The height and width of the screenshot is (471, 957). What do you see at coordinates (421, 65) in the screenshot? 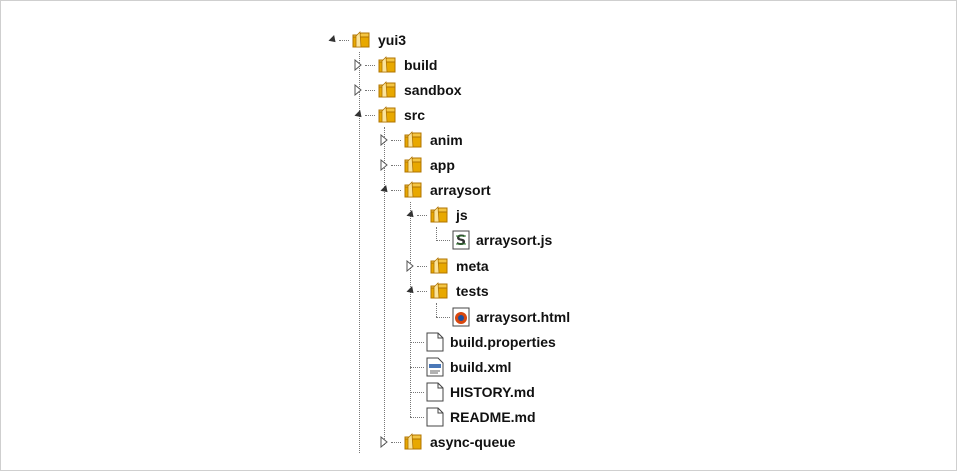
I see `tree-item-label: build` at bounding box center [421, 65].